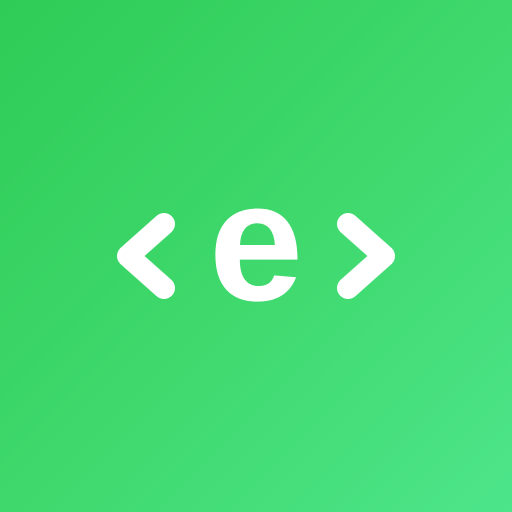 The width and height of the screenshot is (512, 512). Describe the element at coordinates (146, 256) in the screenshot. I see `chevron-left-icon` at that location.